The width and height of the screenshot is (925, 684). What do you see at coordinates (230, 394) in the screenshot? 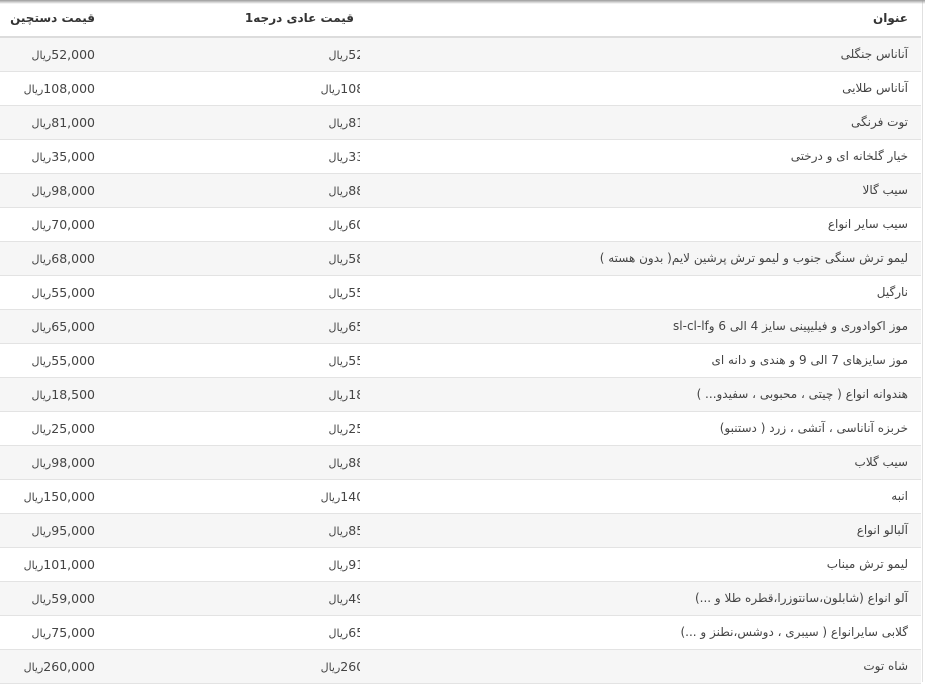
I see `regular-price-cell: 18,500ریال` at bounding box center [230, 394].